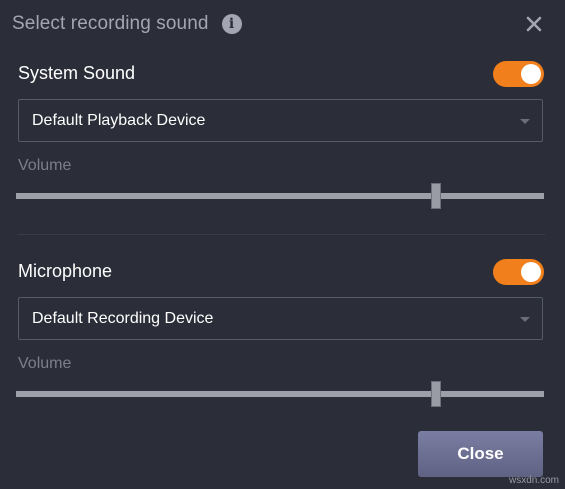 The height and width of the screenshot is (489, 565). What do you see at coordinates (77, 73) in the screenshot?
I see `system-sound-label: System Sound` at bounding box center [77, 73].